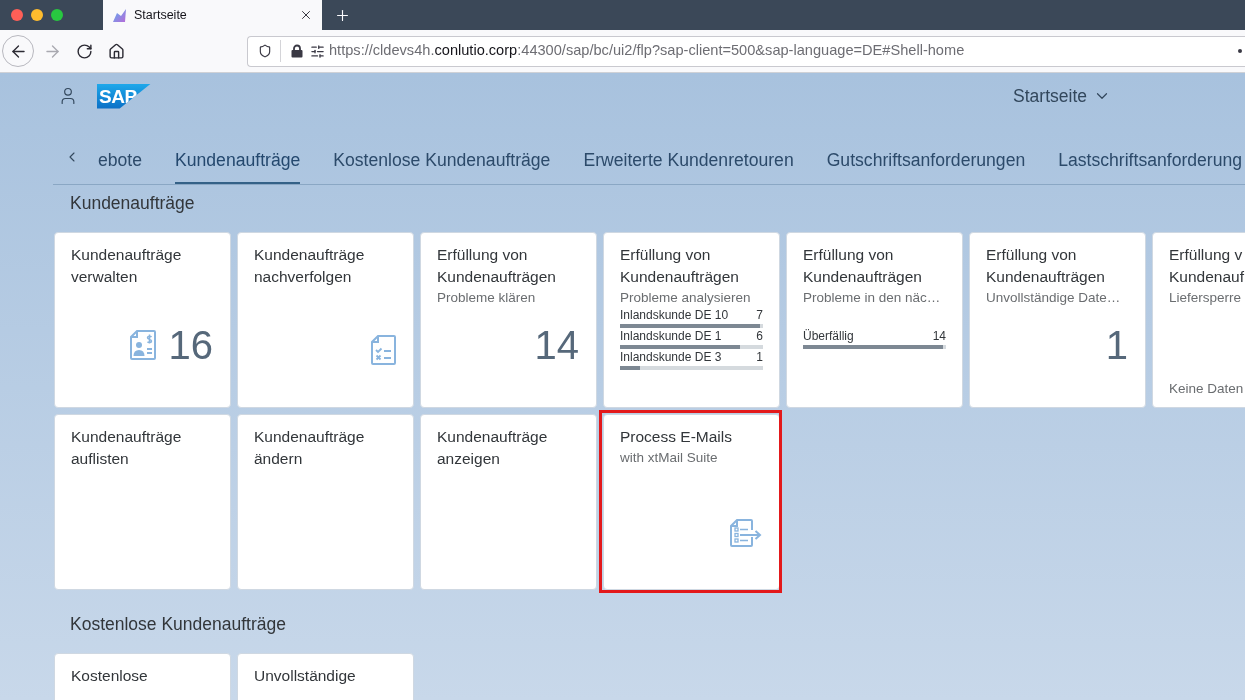  Describe the element at coordinates (671, 357) in the screenshot. I see `bar-label: Inlandskunde DE 3` at that location.